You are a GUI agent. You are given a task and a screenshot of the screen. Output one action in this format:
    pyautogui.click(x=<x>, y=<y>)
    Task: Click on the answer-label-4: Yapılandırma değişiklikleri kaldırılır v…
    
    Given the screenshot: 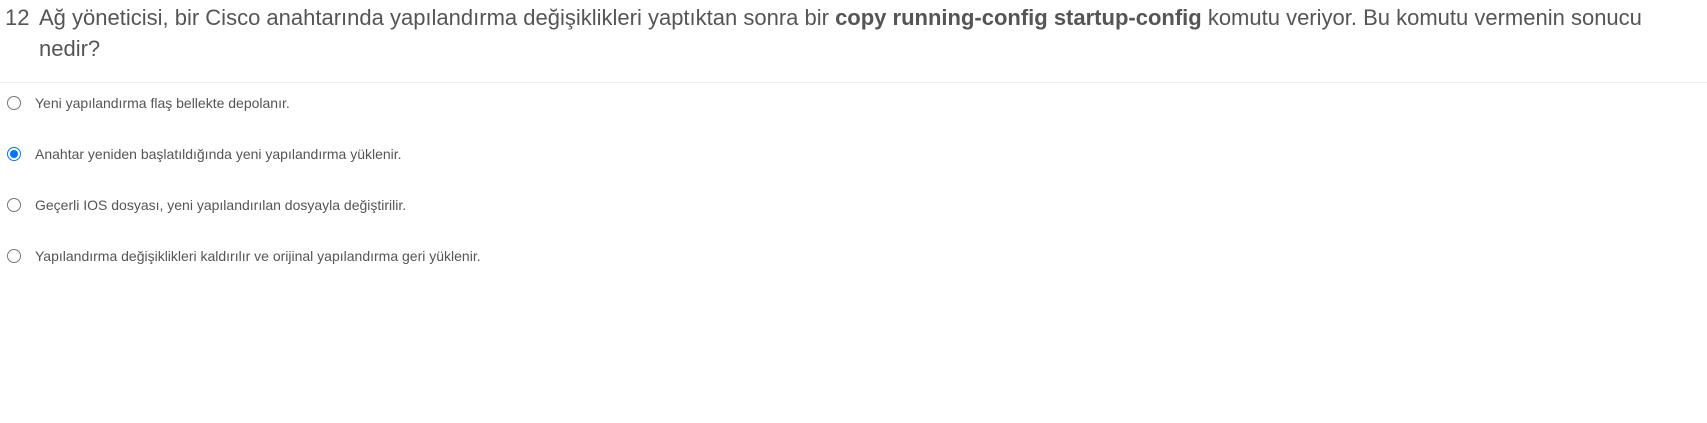 What is the action you would take?
    pyautogui.click(x=258, y=256)
    